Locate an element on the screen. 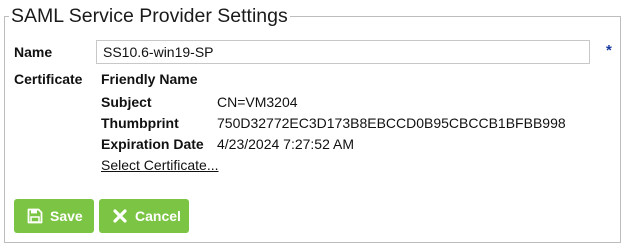  name-input is located at coordinates (343, 52).